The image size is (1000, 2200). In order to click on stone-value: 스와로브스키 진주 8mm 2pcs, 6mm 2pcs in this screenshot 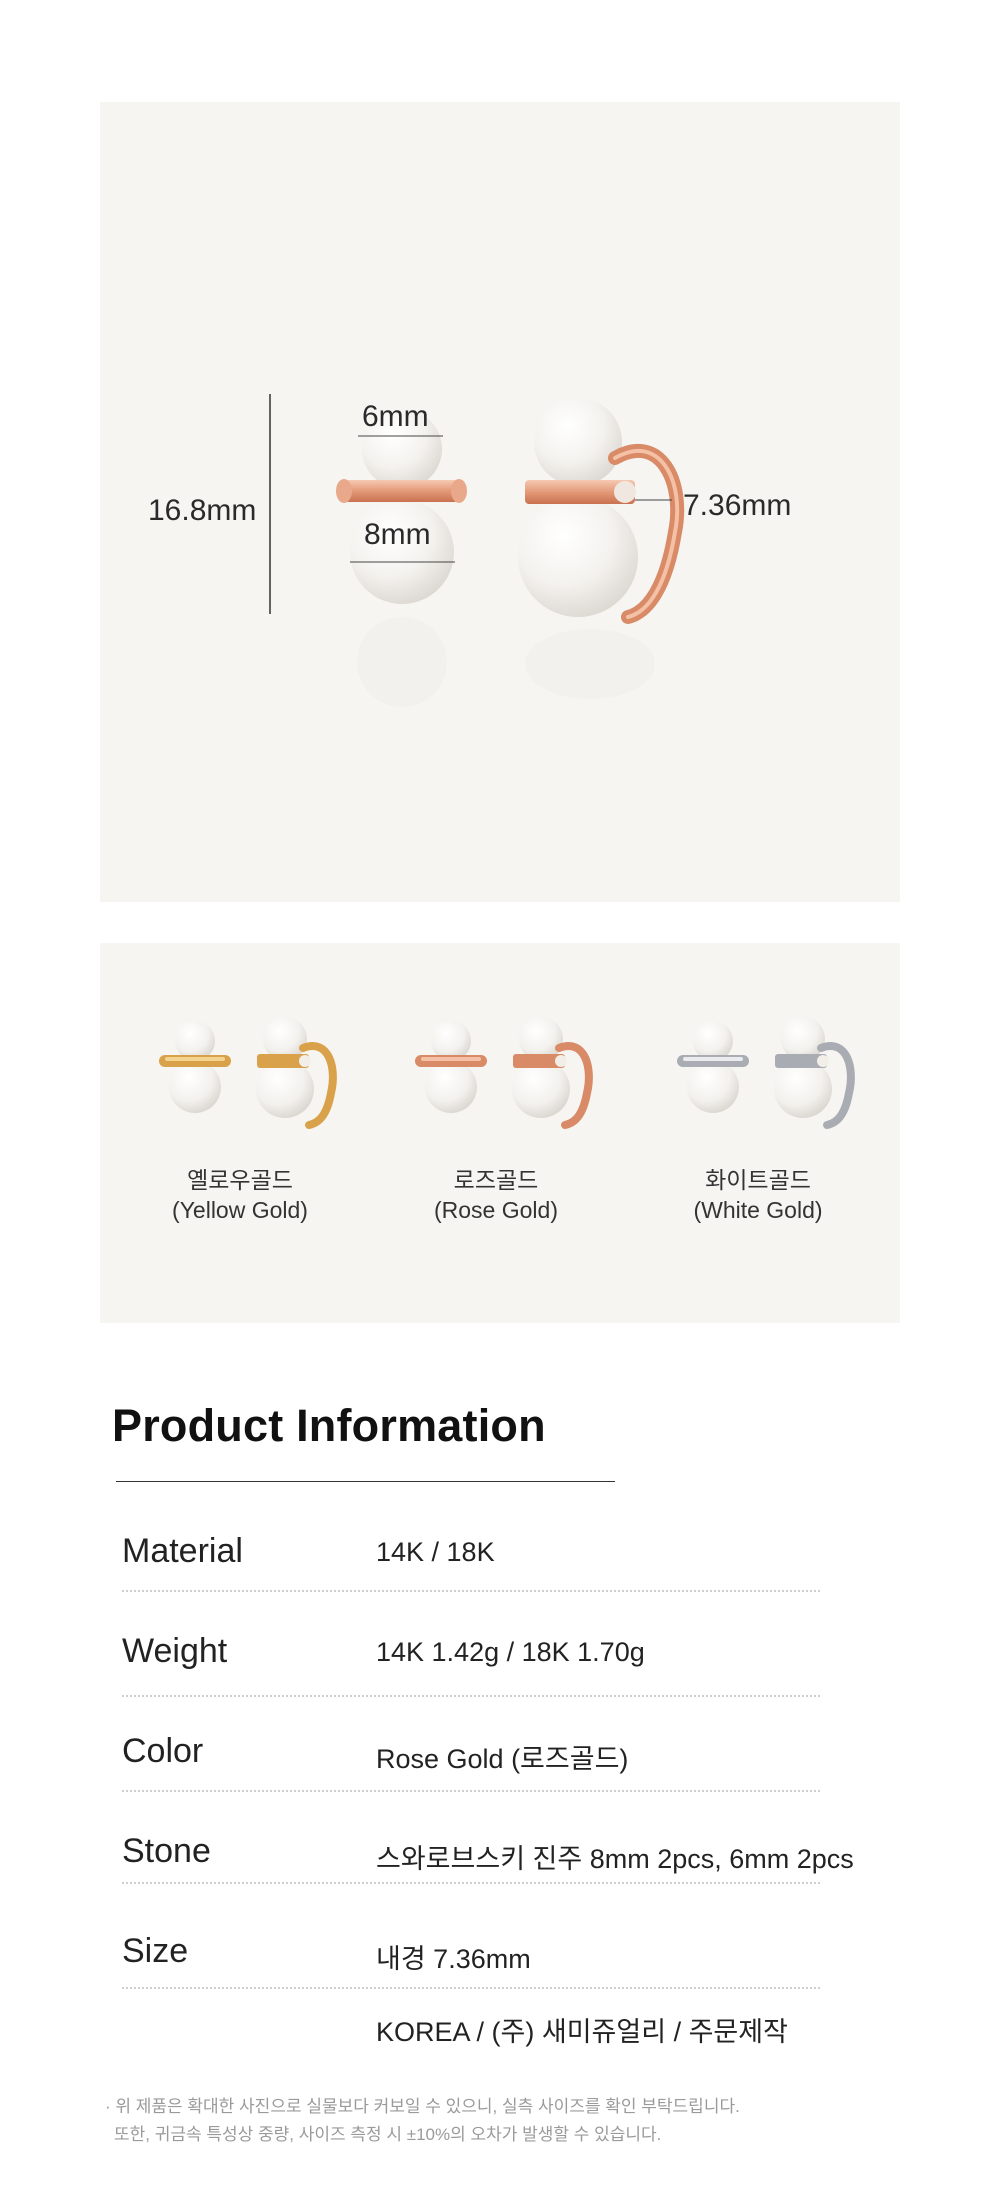, I will do `click(615, 1859)`.